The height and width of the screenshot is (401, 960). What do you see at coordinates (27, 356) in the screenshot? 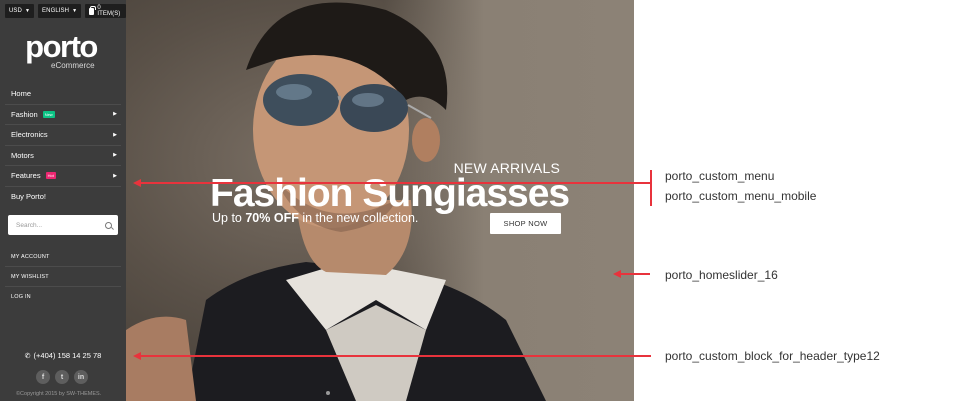
I see `phone-icon: ✆` at bounding box center [27, 356].